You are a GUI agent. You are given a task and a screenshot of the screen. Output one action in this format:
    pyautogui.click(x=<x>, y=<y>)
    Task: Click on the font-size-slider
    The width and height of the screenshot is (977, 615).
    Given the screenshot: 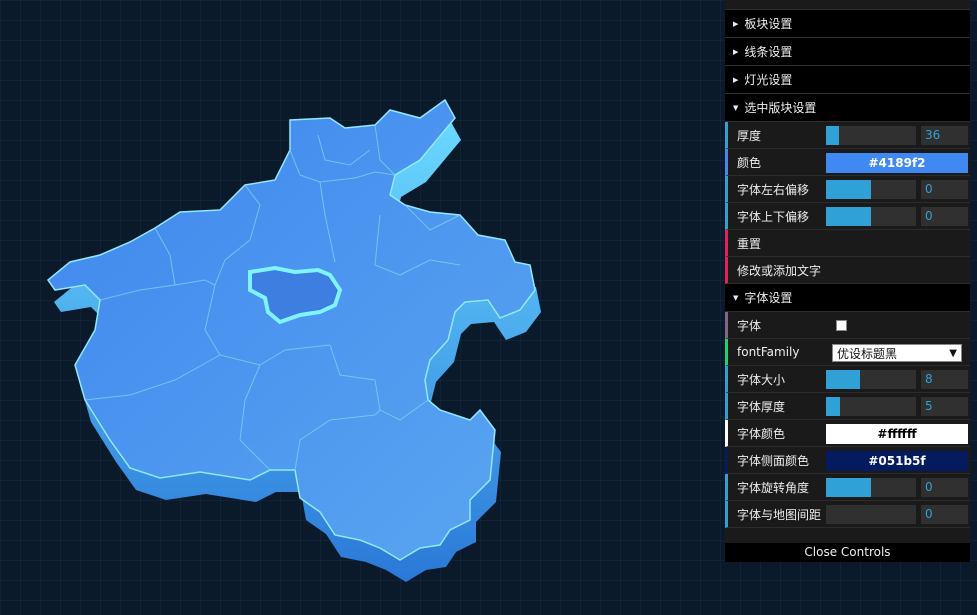 What is the action you would take?
    pyautogui.click(x=871, y=379)
    